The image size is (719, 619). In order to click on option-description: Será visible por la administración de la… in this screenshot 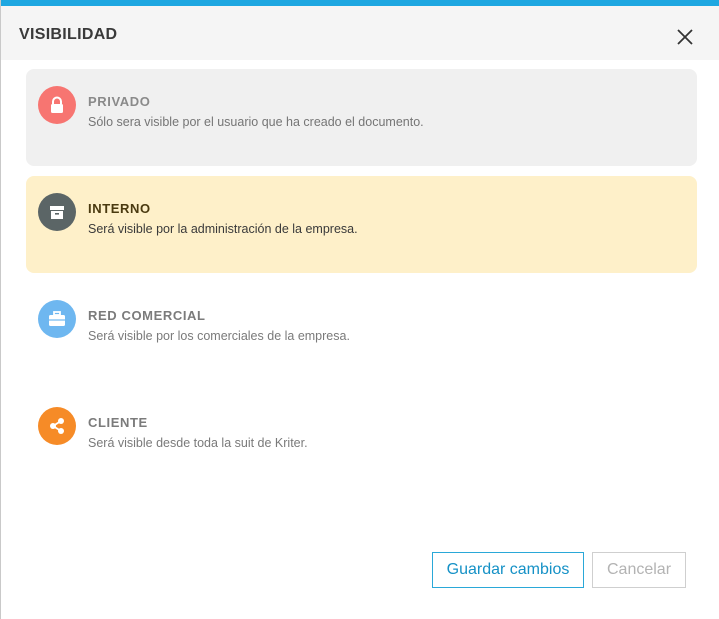, I will do `click(223, 229)`.